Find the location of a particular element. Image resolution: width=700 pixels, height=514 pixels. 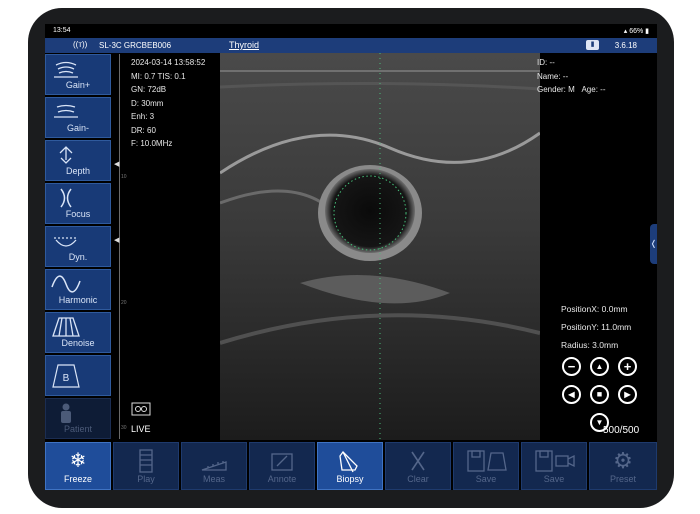

ios-status-bar: 13:54 ▴ 66% ▮ is located at coordinates (351, 31).